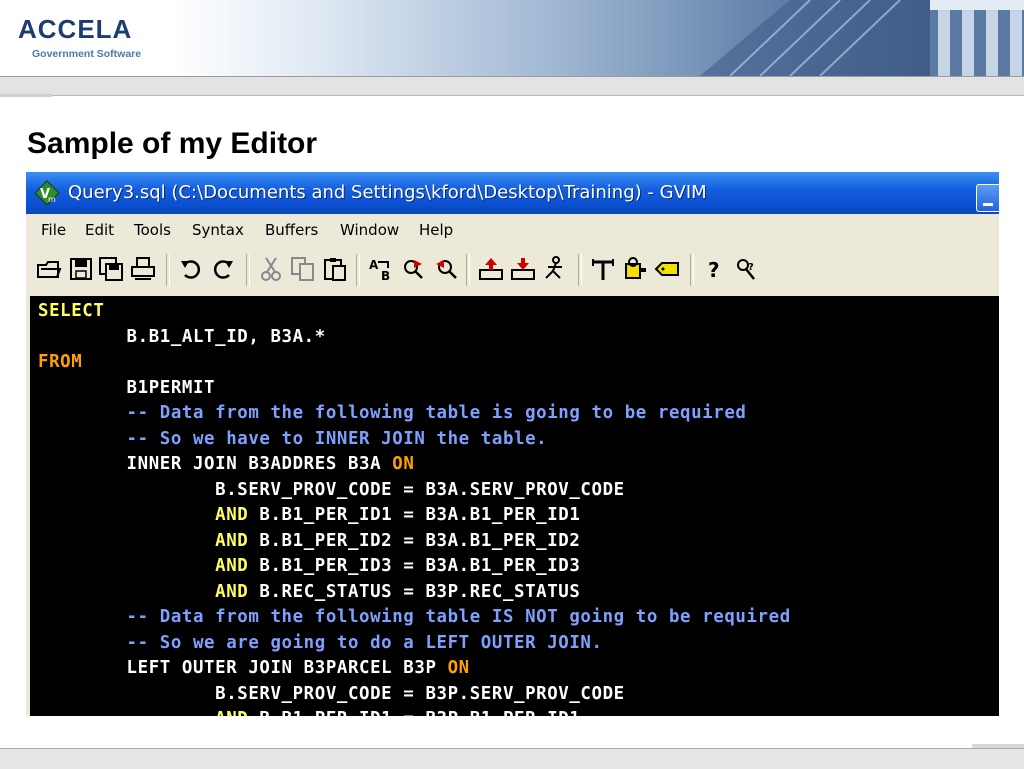  What do you see at coordinates (87, 54) in the screenshot?
I see `logo-tagline: Government Software` at bounding box center [87, 54].